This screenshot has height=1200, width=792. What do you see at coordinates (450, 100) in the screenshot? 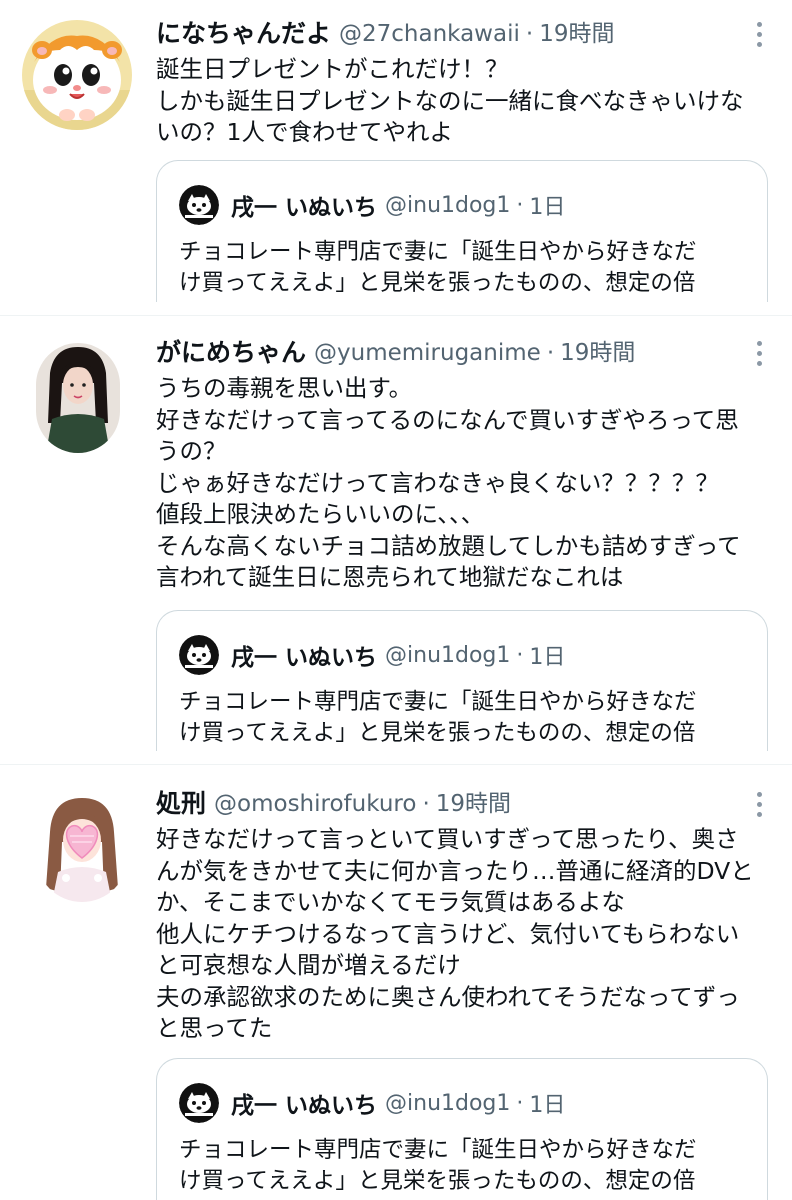
I see `text-line: しかも誕生日プレゼントなのに一緒に食べなきゃいけな` at bounding box center [450, 100].